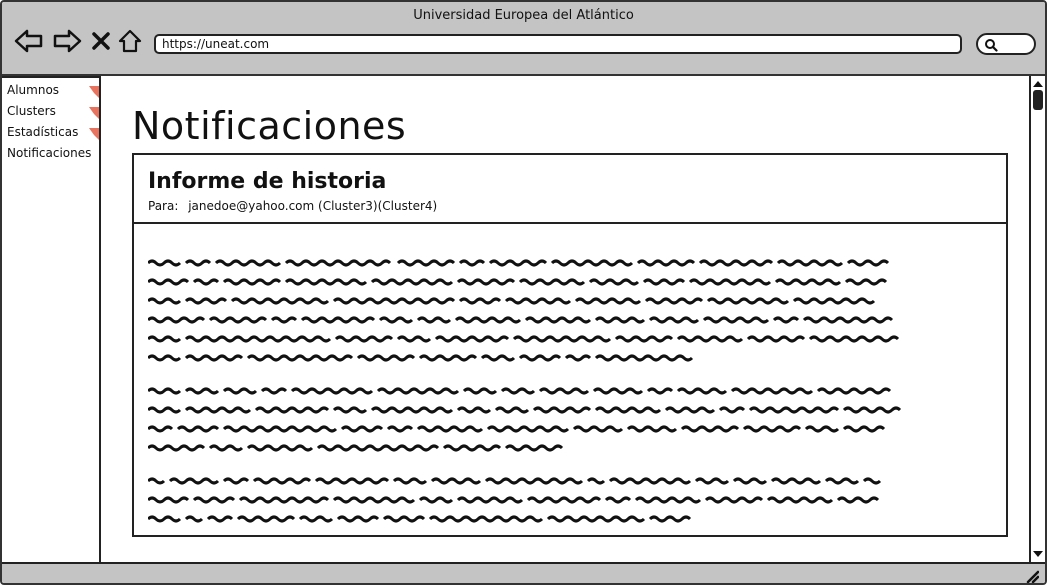 The width and height of the screenshot is (1047, 585). I want to click on sidebar-item-label: Clusters, so click(31, 111).